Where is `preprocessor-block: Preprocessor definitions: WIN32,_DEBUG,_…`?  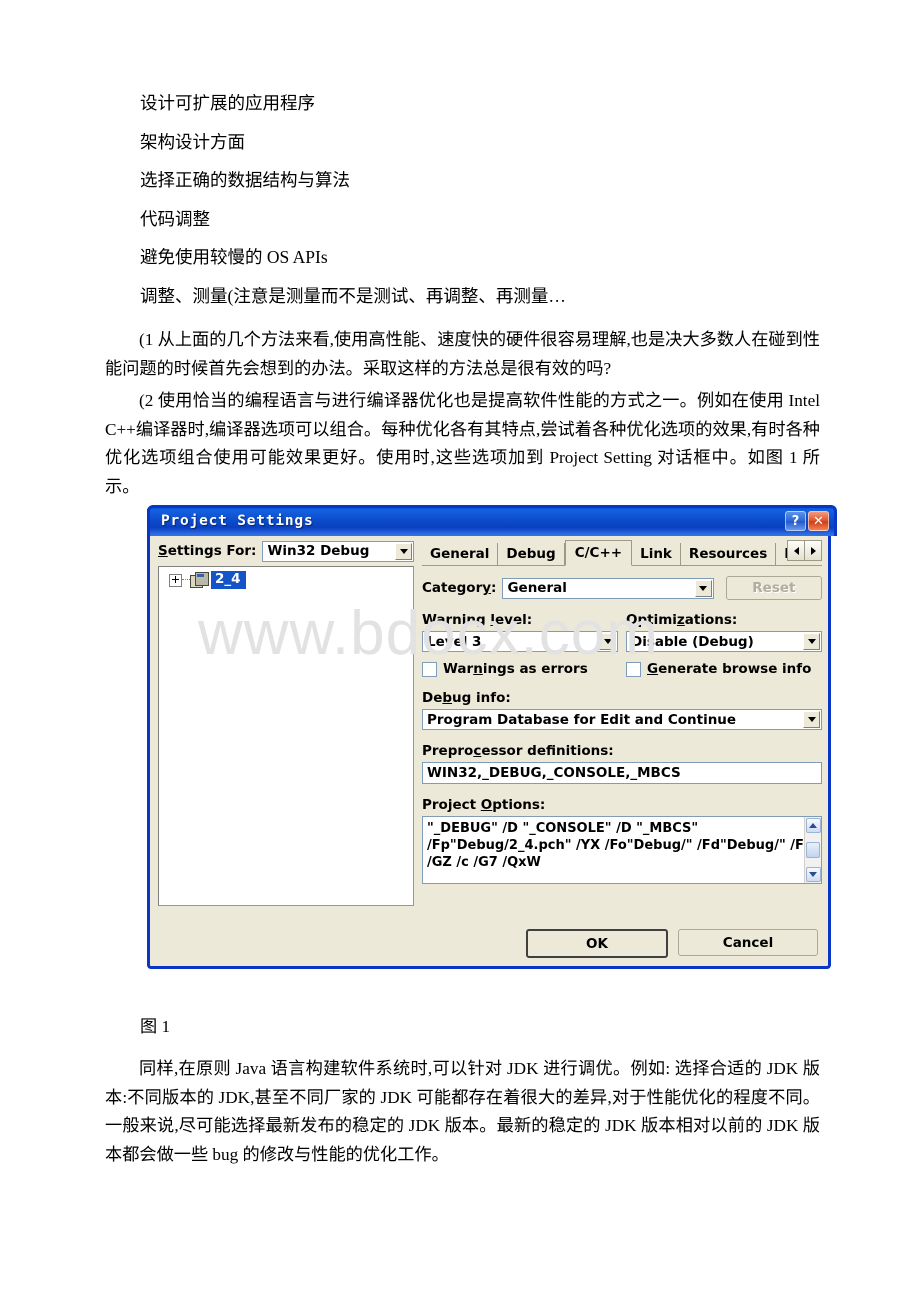
preprocessor-block: Preprocessor definitions: WIN32,_DEBUG,_… is located at coordinates (622, 763).